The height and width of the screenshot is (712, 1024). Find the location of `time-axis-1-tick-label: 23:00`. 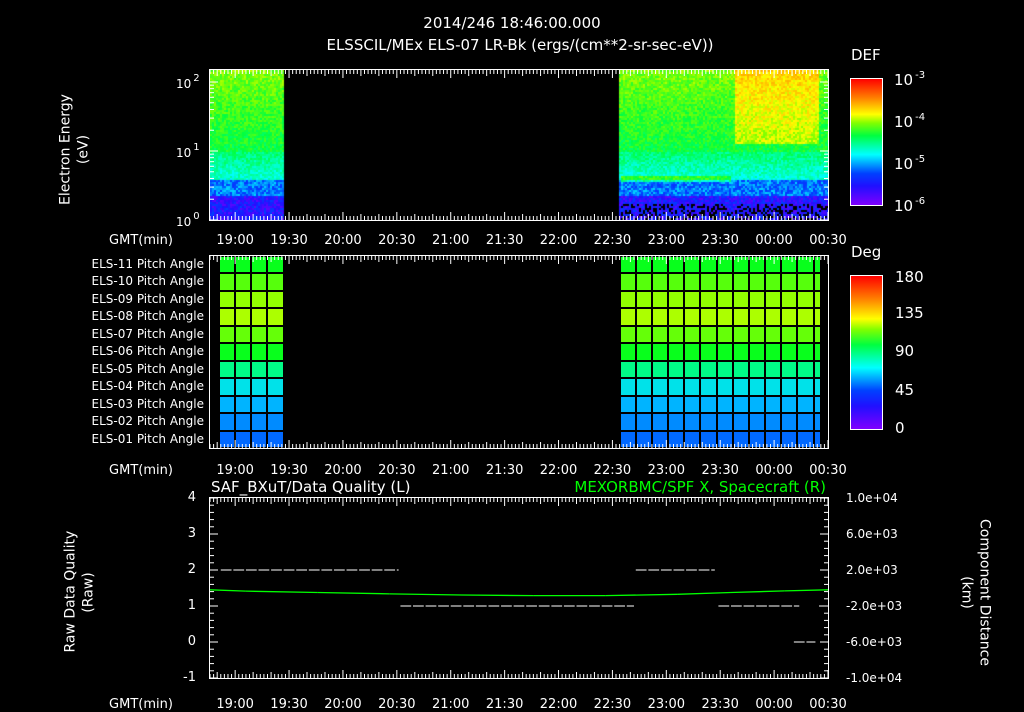

time-axis-1-tick-label: 23:00 is located at coordinates (666, 240).